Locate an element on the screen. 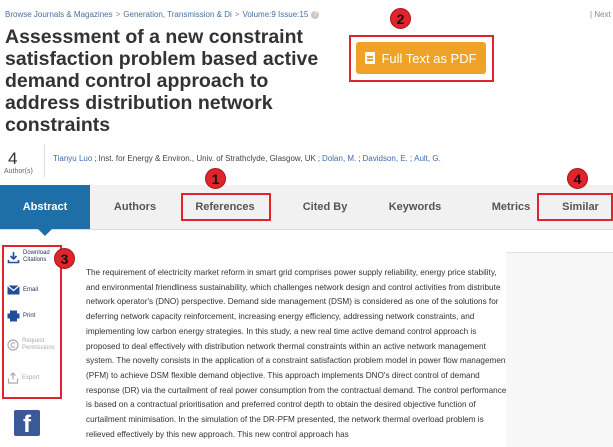  pdf-icon is located at coordinates (370, 58).